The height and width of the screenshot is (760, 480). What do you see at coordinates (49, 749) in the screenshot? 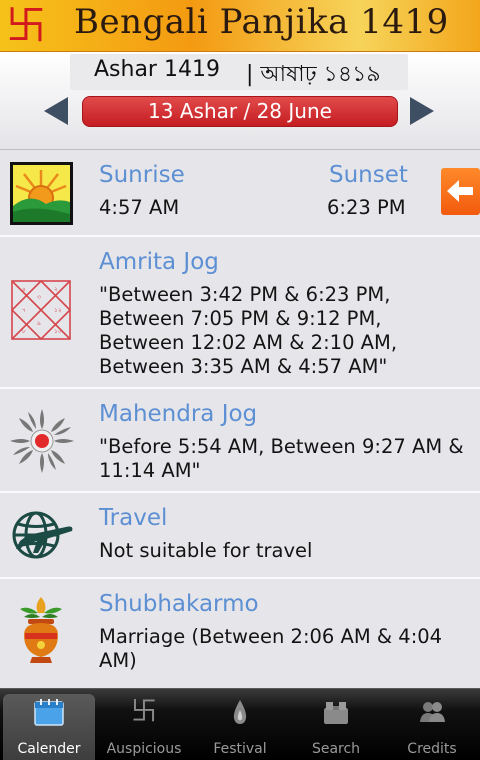
I see `tab-calender-label: Calender` at bounding box center [49, 749].